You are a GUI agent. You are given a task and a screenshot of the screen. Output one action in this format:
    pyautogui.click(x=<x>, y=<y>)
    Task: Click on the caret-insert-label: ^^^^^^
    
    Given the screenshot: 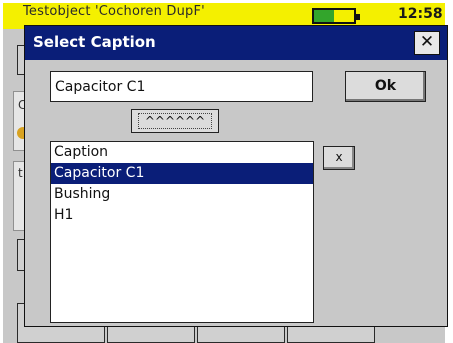 What is the action you would take?
    pyautogui.click(x=175, y=121)
    